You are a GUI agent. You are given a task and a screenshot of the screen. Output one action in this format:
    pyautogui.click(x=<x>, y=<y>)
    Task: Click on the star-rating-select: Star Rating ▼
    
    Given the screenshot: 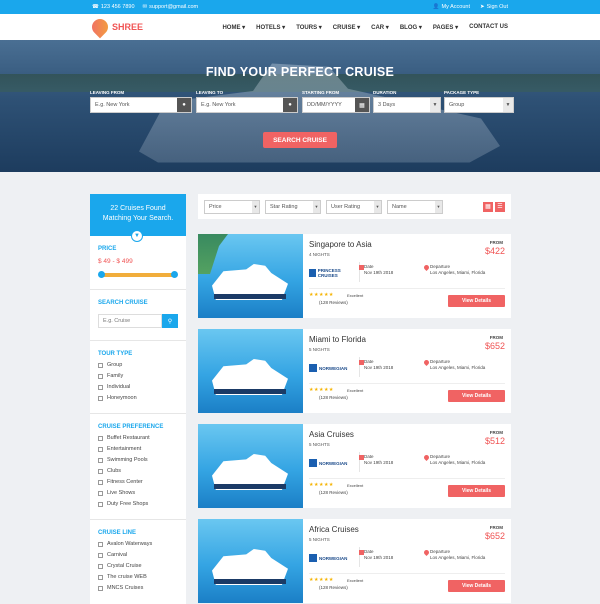 What is the action you would take?
    pyautogui.click(x=293, y=206)
    